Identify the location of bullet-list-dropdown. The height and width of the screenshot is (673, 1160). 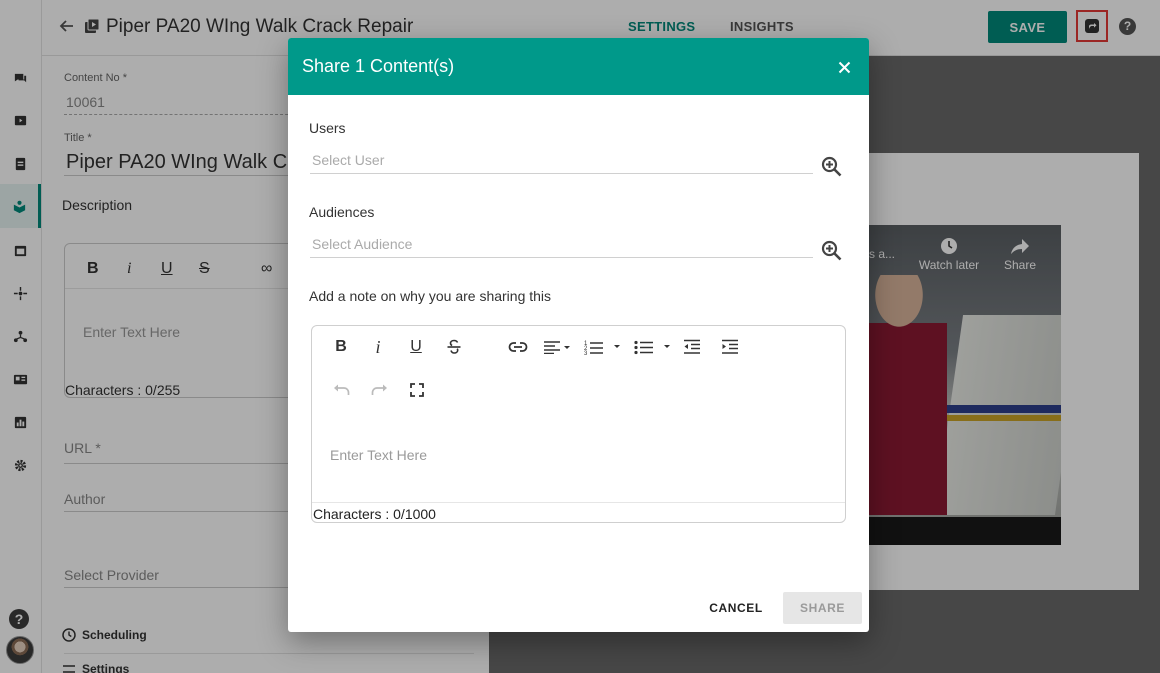
(653, 347).